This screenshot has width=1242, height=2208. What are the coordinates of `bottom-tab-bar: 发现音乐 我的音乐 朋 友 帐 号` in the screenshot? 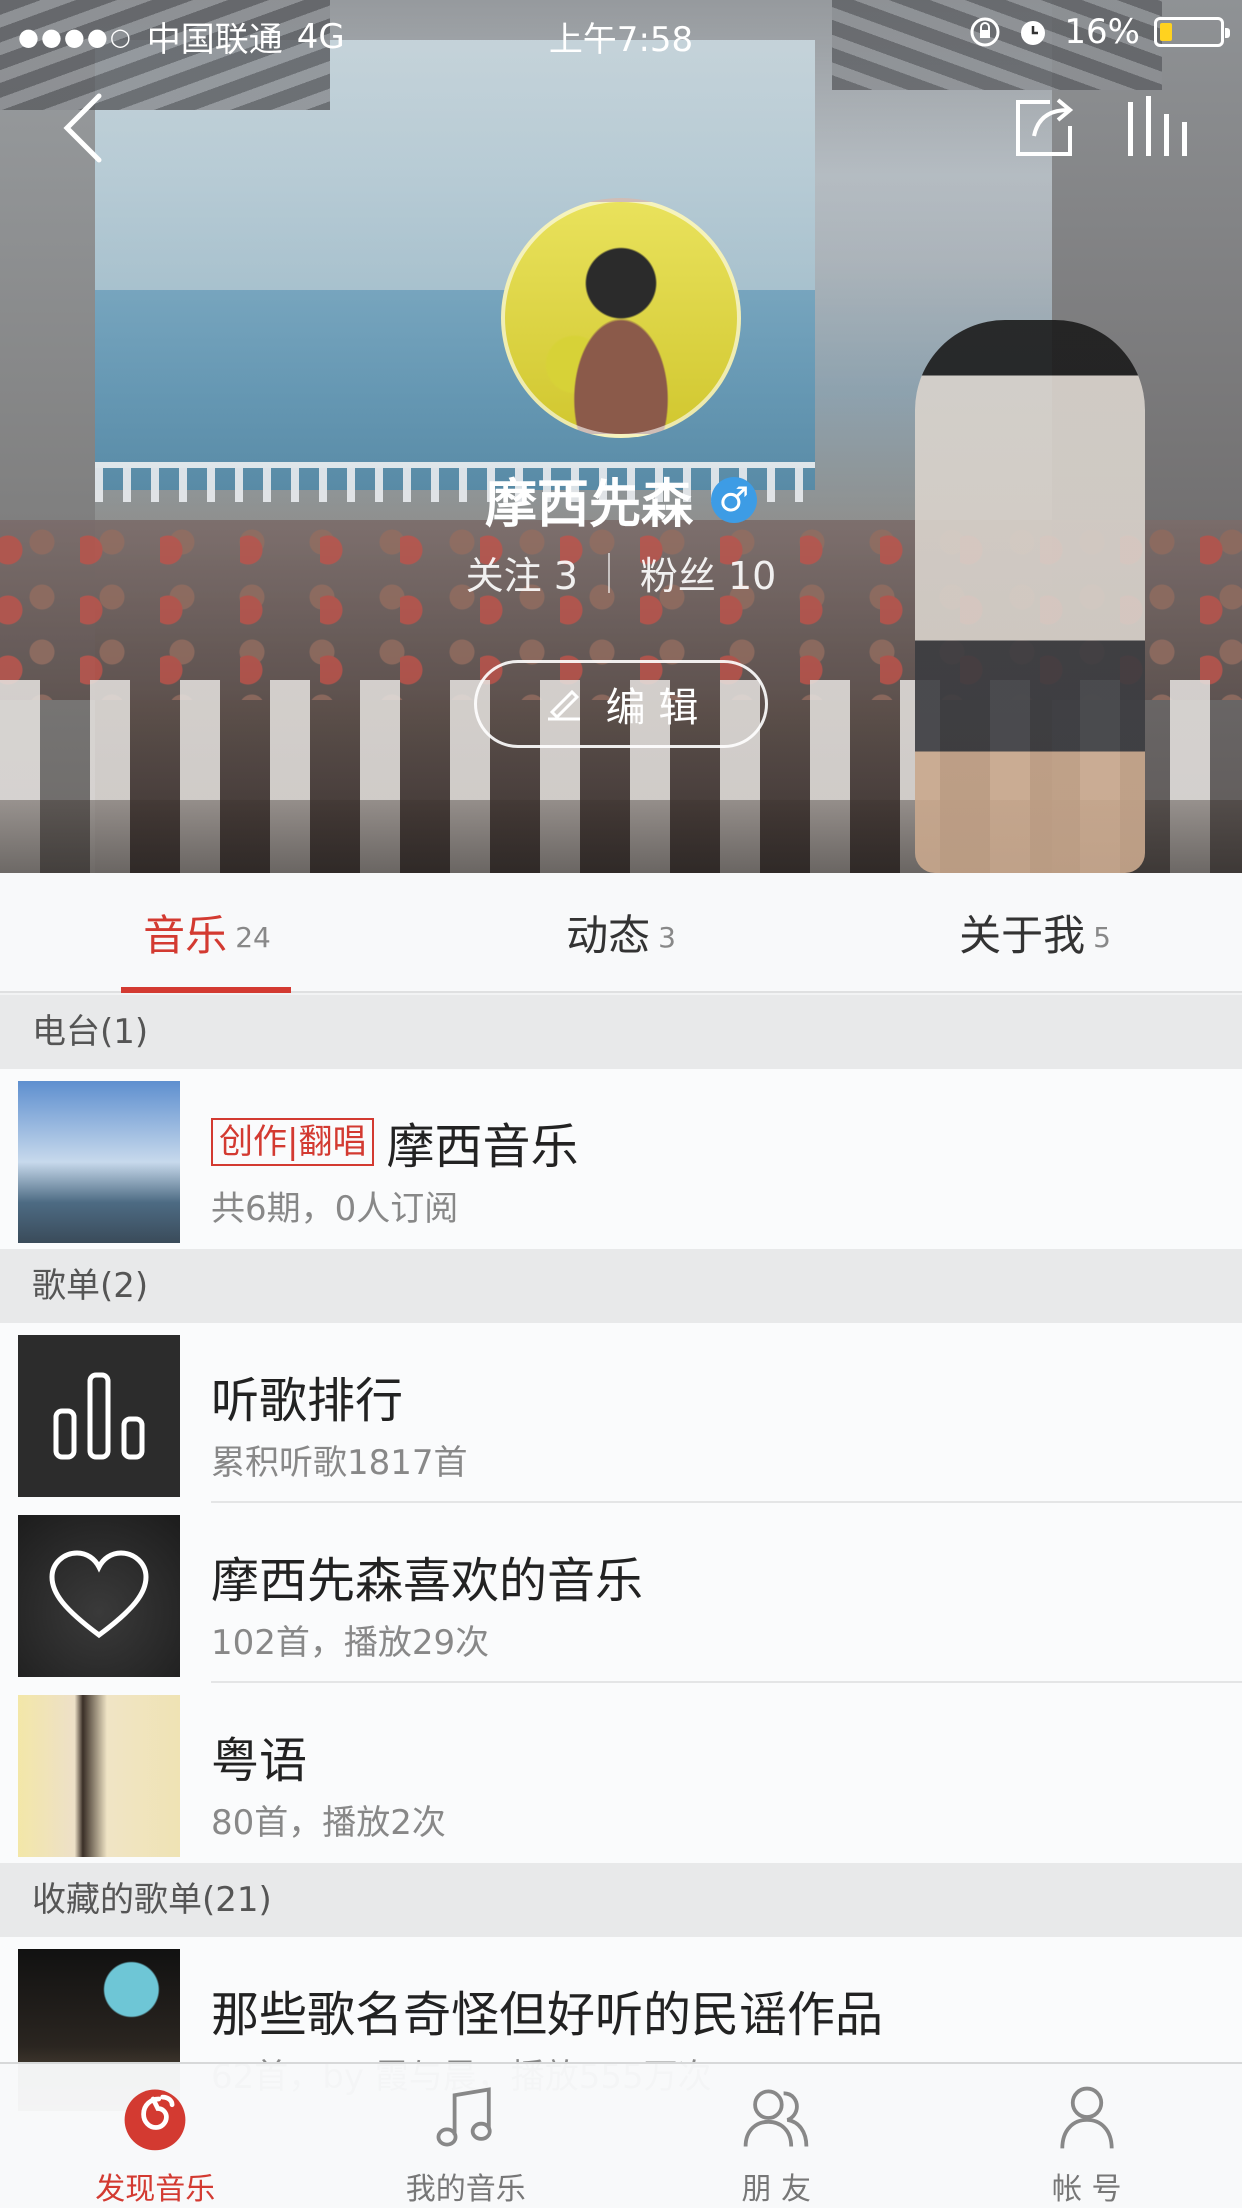 It's located at (621, 2135).